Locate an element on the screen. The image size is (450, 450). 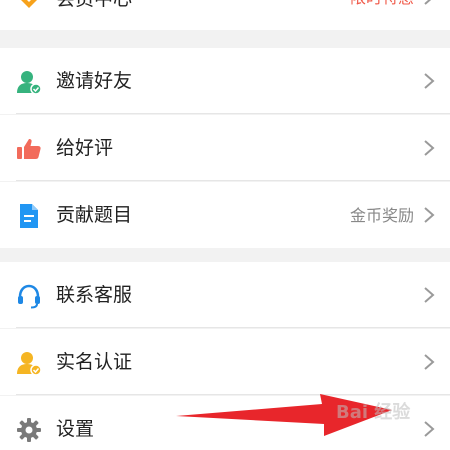
thumbs-up-icon is located at coordinates (29, 149).